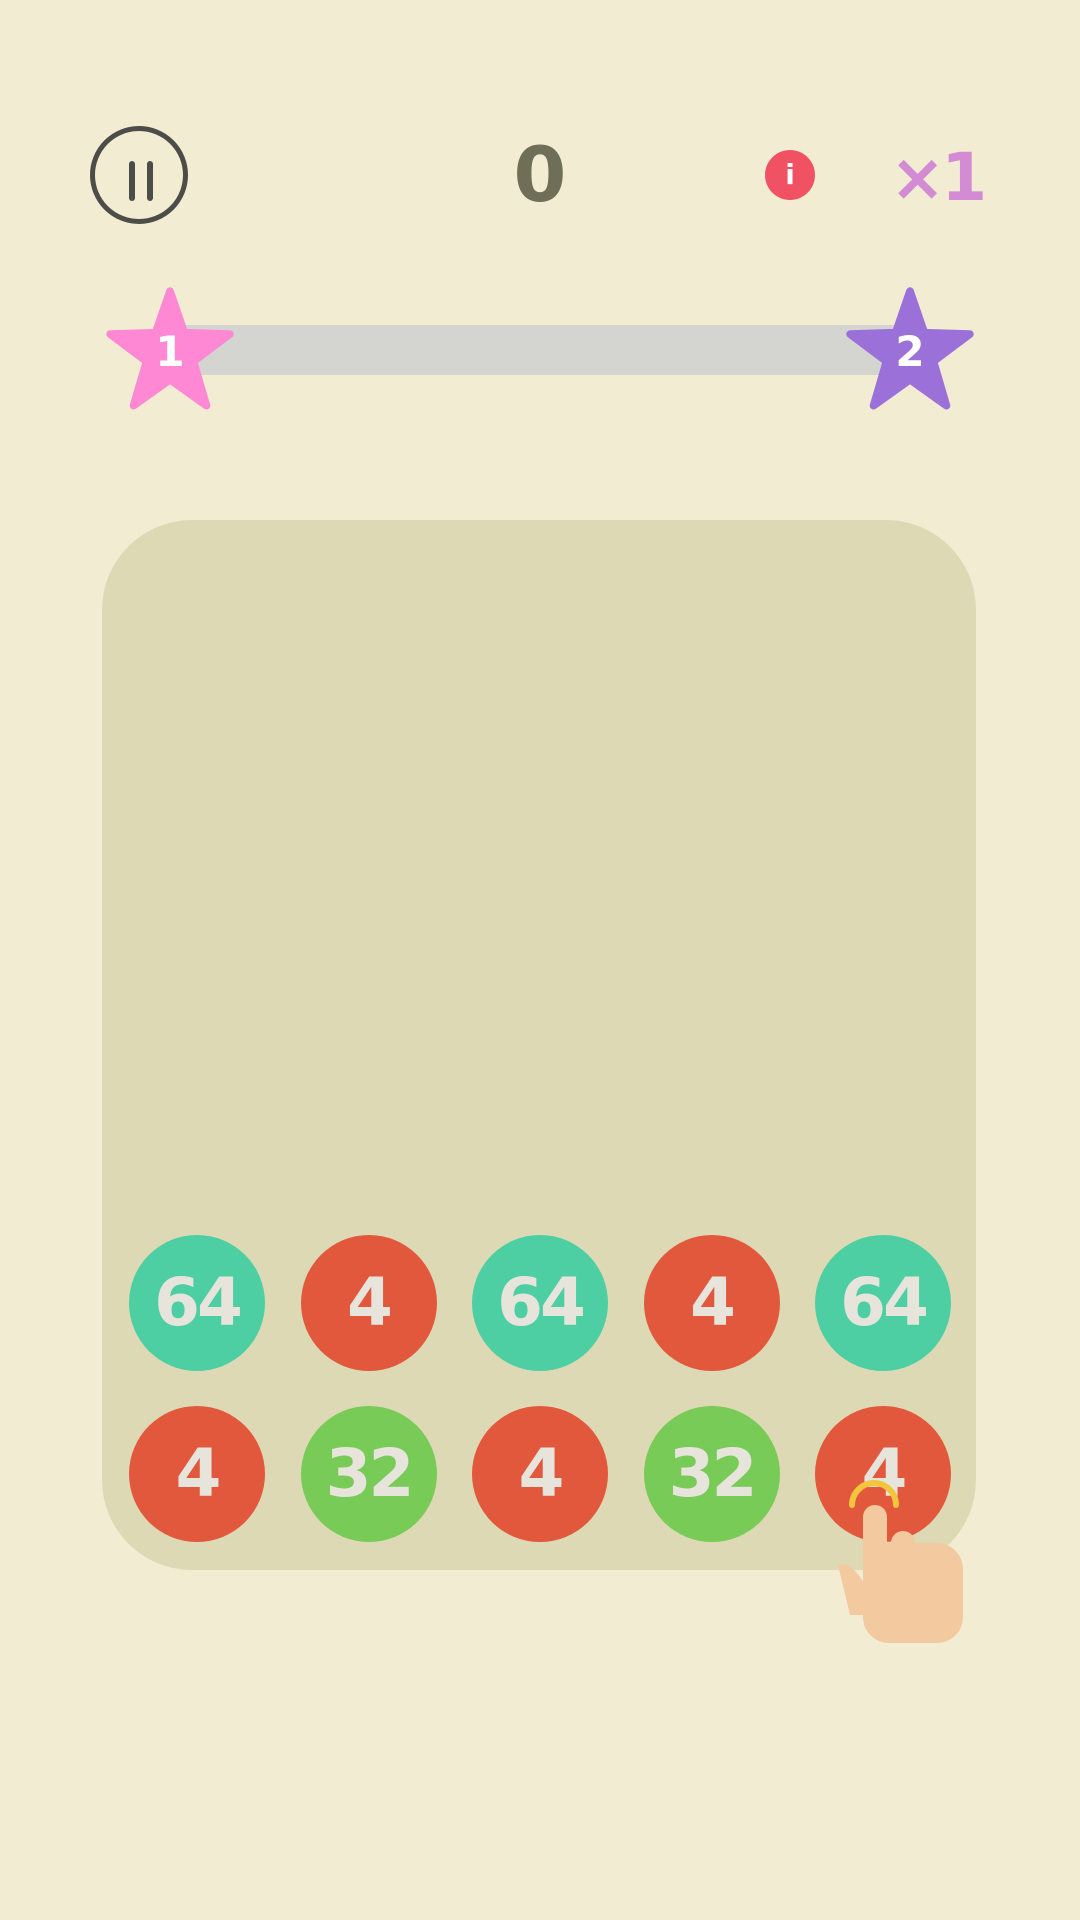 The width and height of the screenshot is (1080, 1920). I want to click on next-level-star: 2, so click(910, 351).